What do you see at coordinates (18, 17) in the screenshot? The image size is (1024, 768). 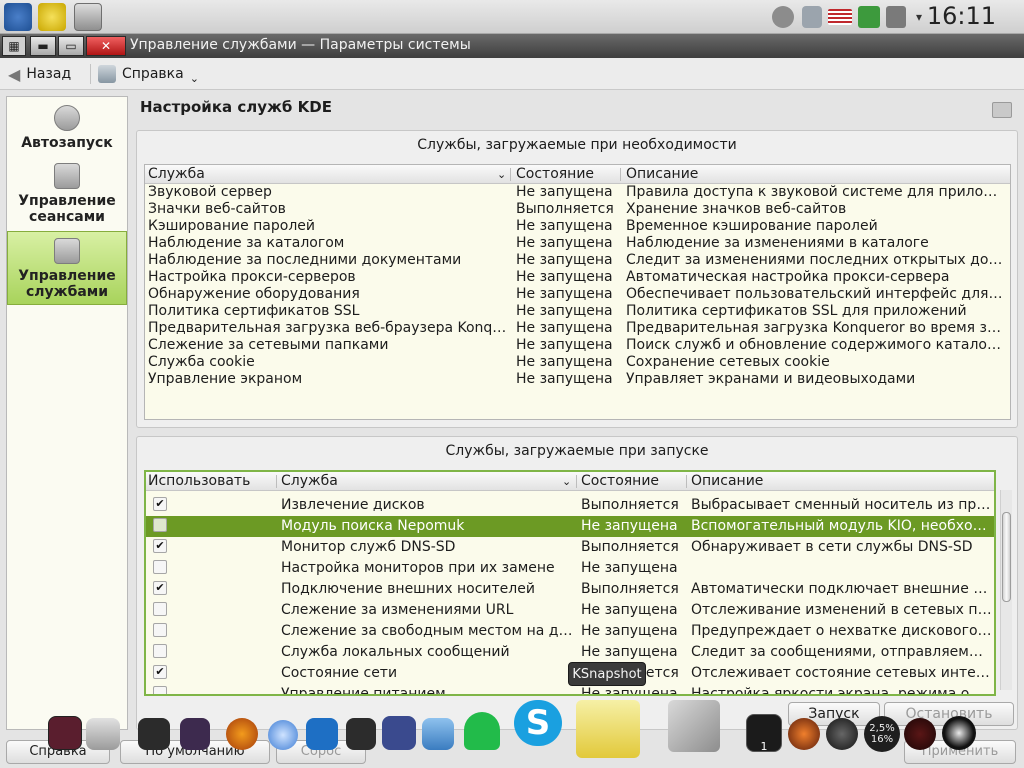 I see `kde-menu-icon` at bounding box center [18, 17].